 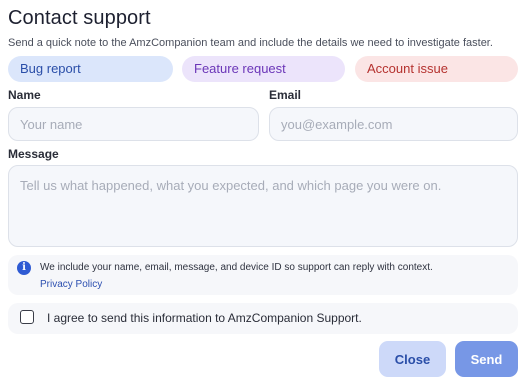 I want to click on category-chip-bug-report: Bug report, so click(x=90, y=69).